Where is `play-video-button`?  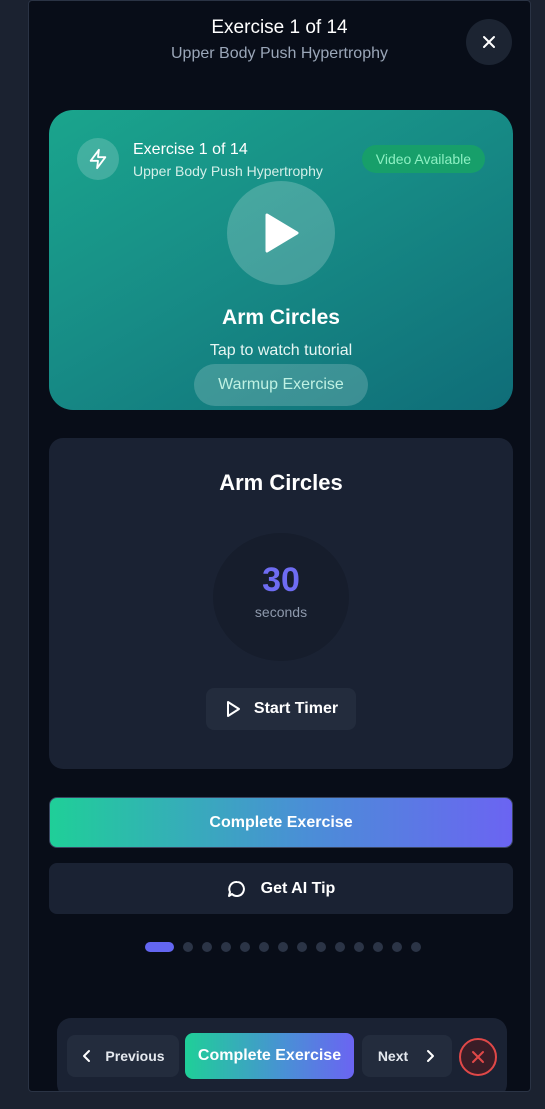
play-video-button is located at coordinates (281, 233).